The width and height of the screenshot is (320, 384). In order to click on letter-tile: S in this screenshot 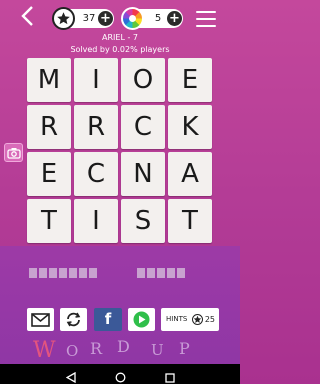, I will do `click(143, 221)`.